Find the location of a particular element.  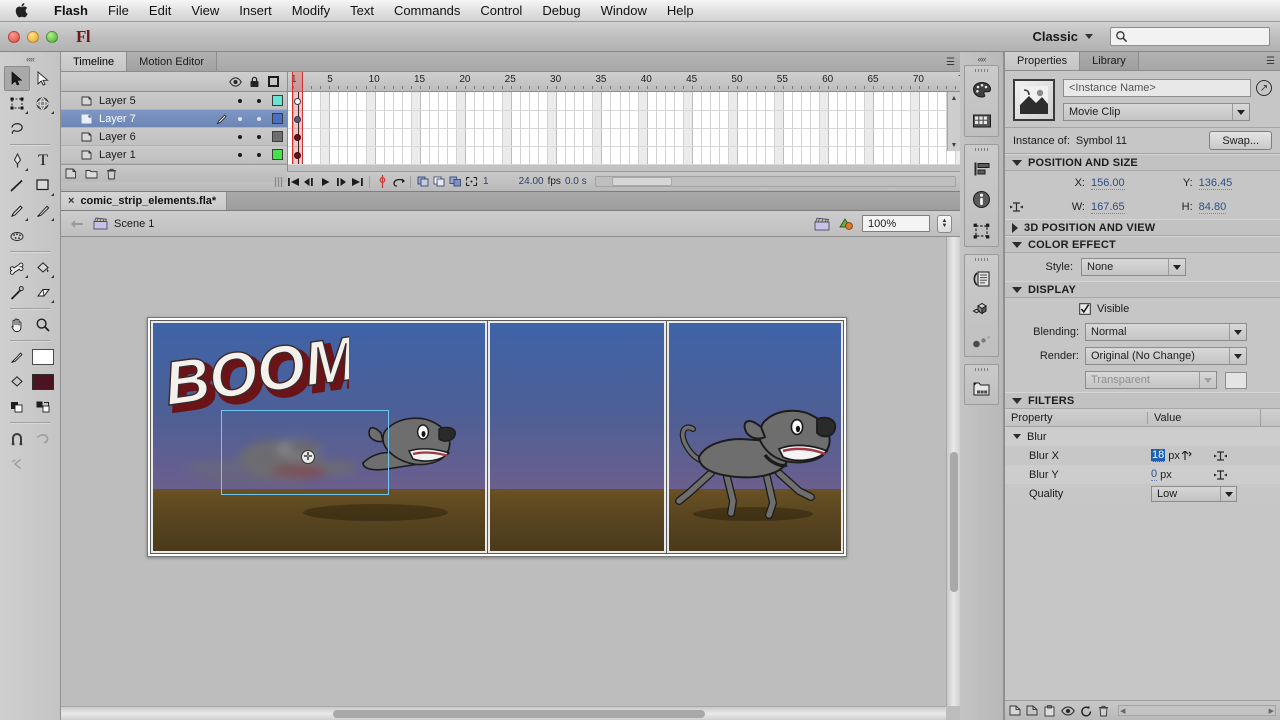

lasso-tool is located at coordinates (17, 128).